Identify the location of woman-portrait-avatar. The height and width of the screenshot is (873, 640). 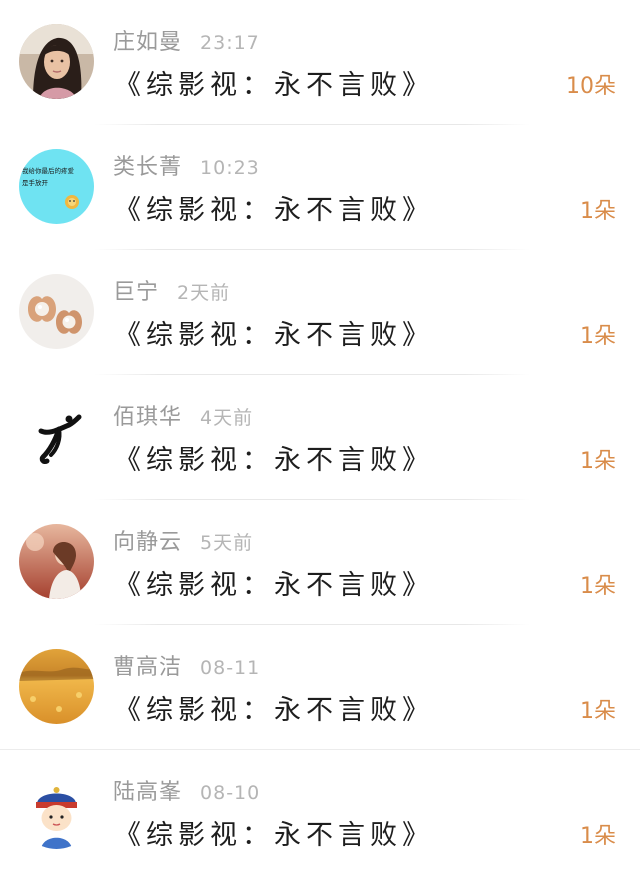
(56, 61).